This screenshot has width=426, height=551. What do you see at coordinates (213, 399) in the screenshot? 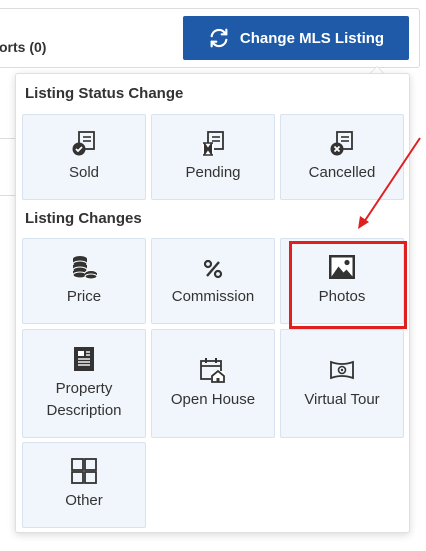
I see `tile-label: Open House` at bounding box center [213, 399].